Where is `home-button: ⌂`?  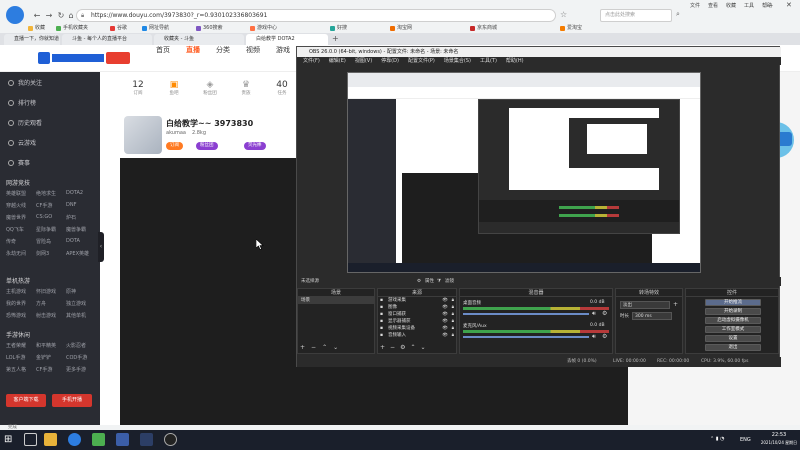
home-button: ⌂ is located at coordinates (71, 15).